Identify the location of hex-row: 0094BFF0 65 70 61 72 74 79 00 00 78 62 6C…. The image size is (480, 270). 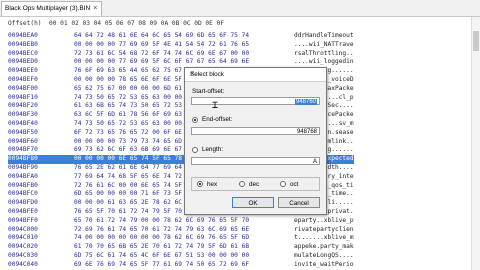
(181, 221).